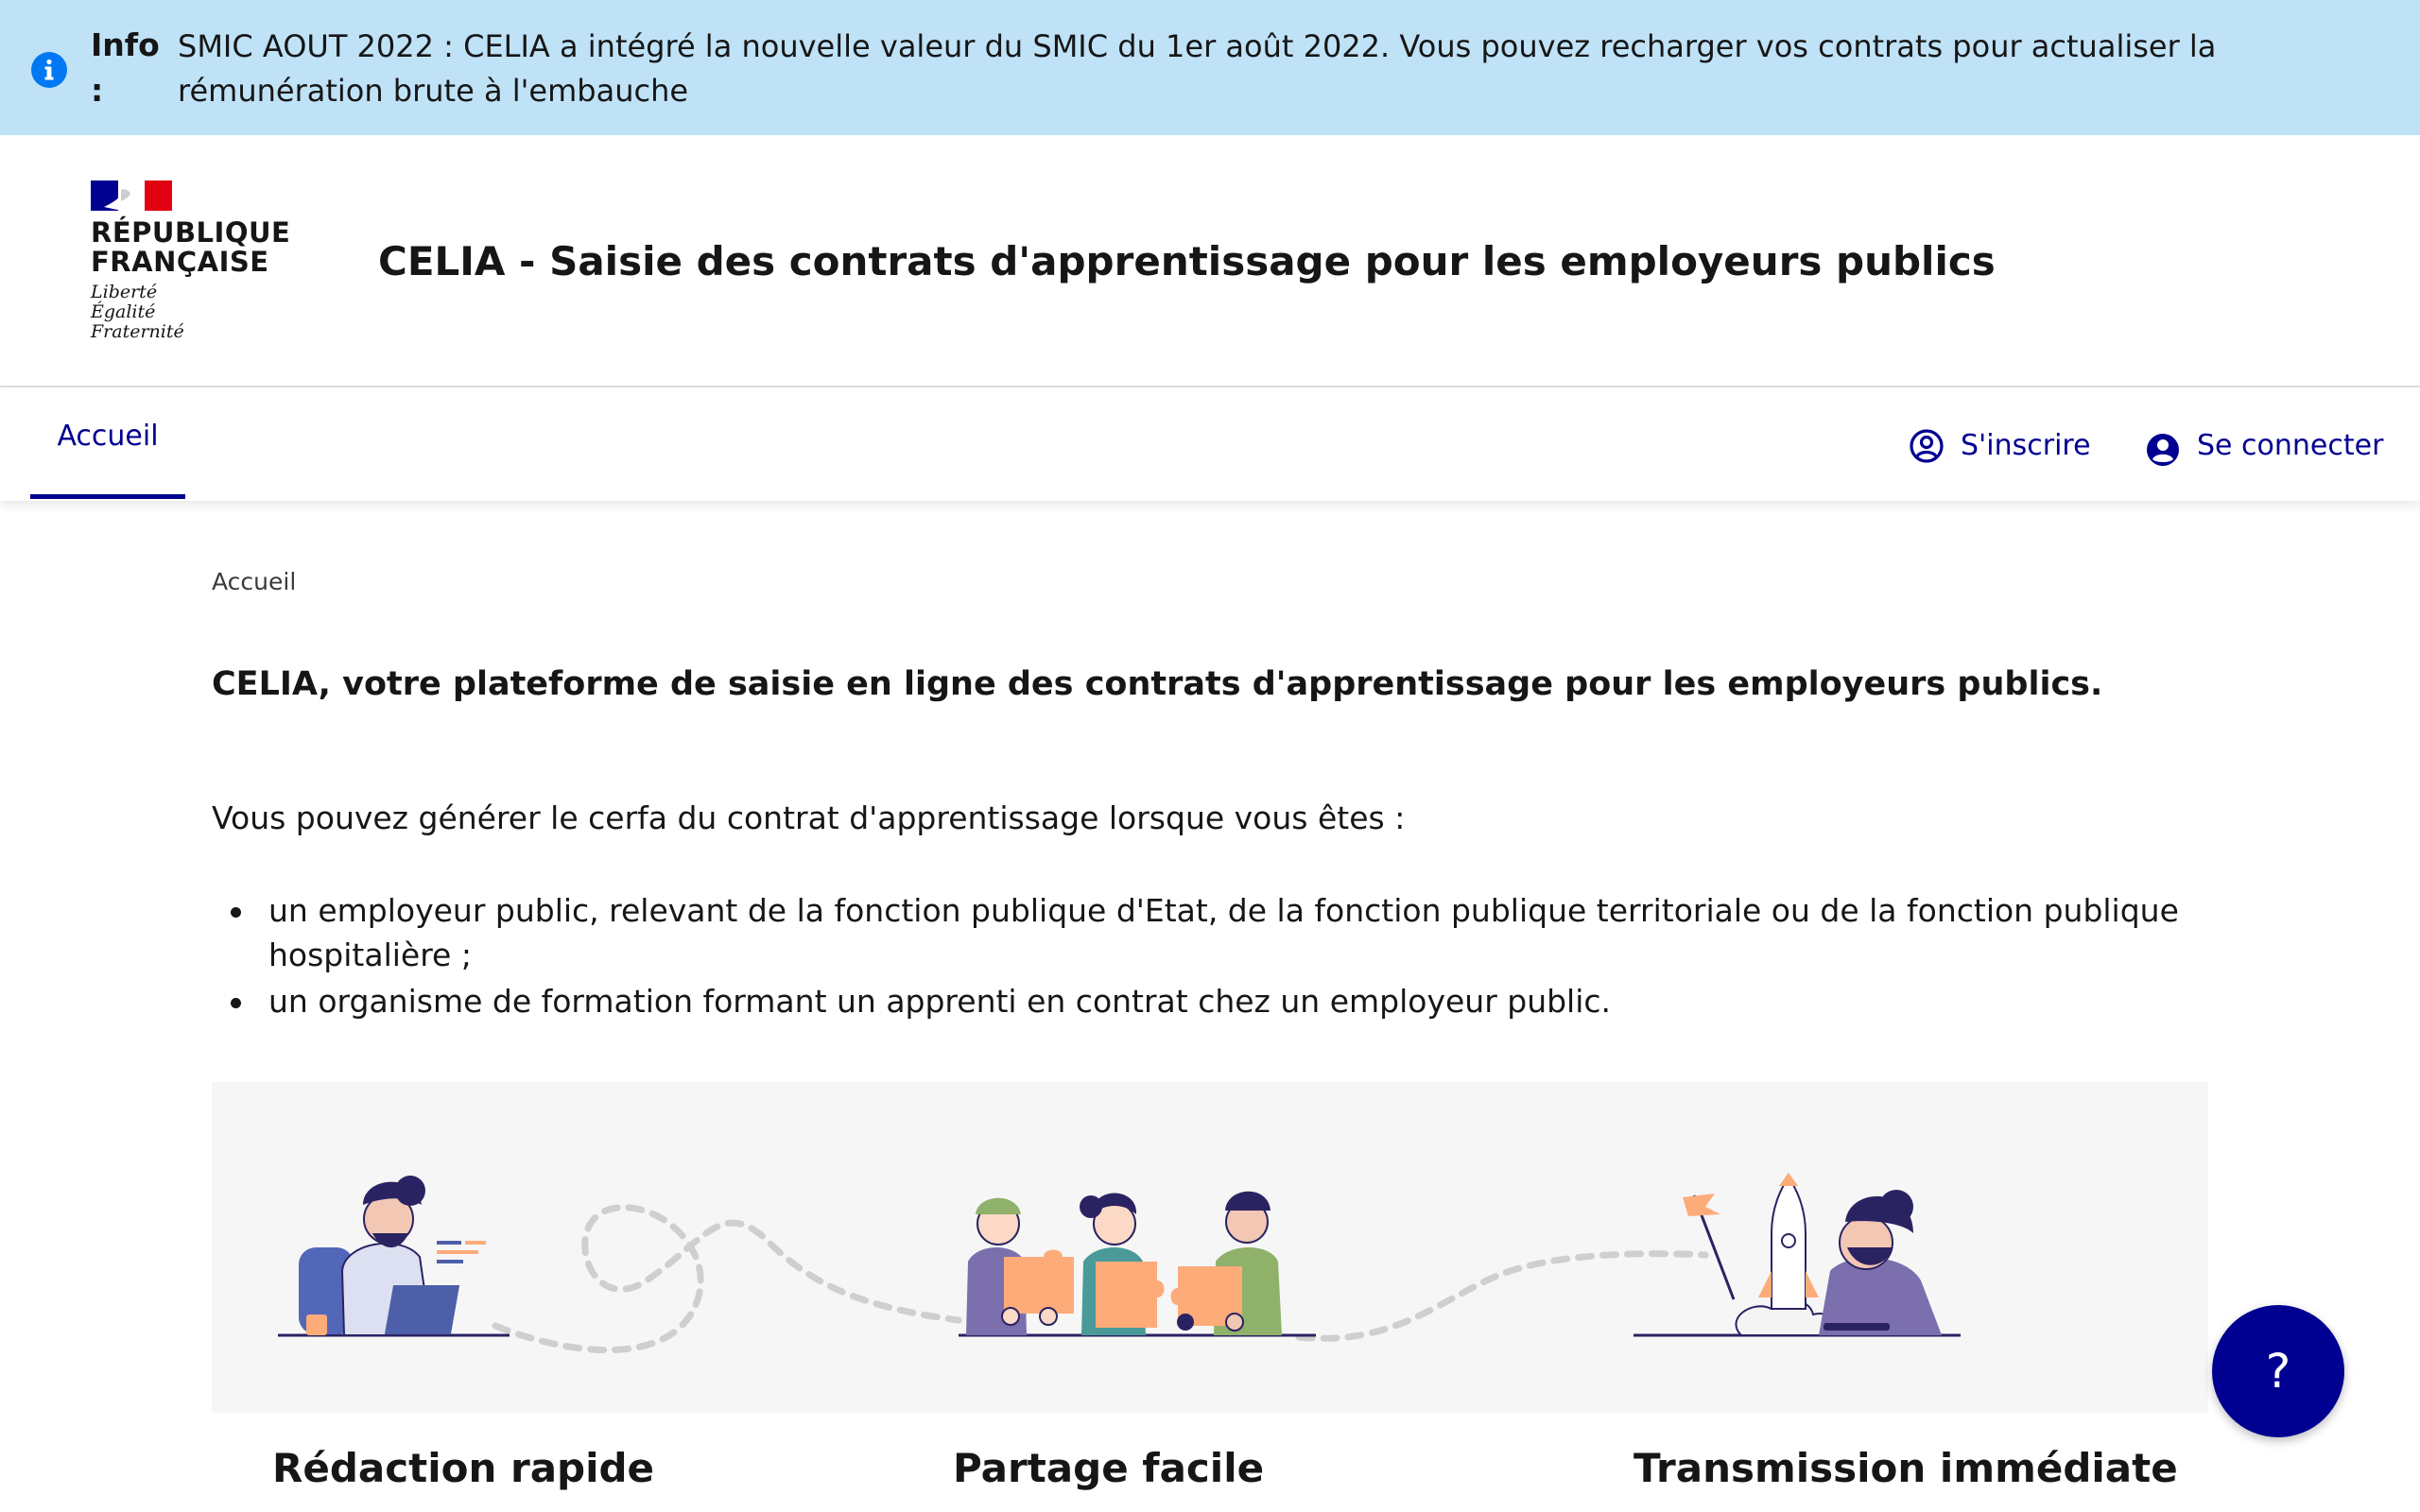 This screenshot has height=1512, width=2420. I want to click on nav-tab-label: Accueil, so click(108, 436).